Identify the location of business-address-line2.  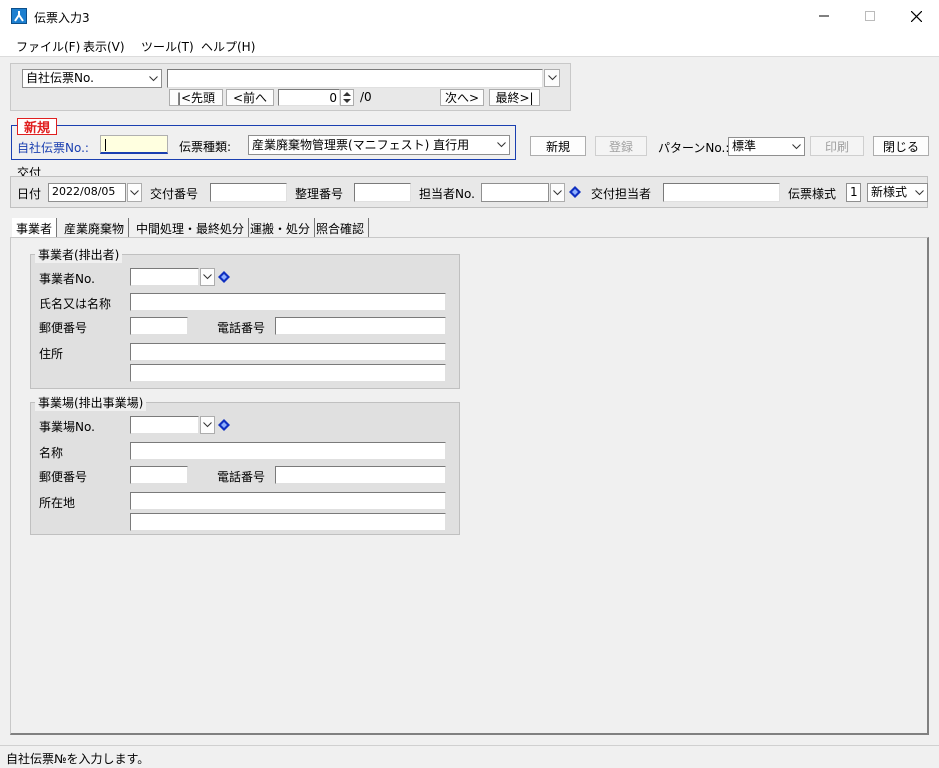
(288, 373).